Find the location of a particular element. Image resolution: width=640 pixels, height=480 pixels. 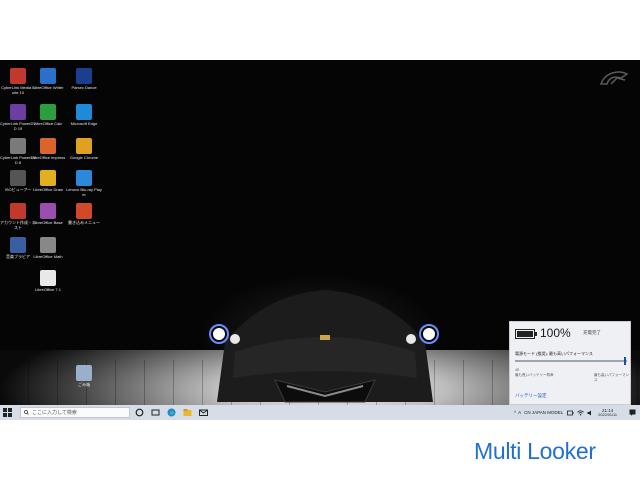

desktop-icon-label: 書き込みメニュー is located at coordinates (84, 222).